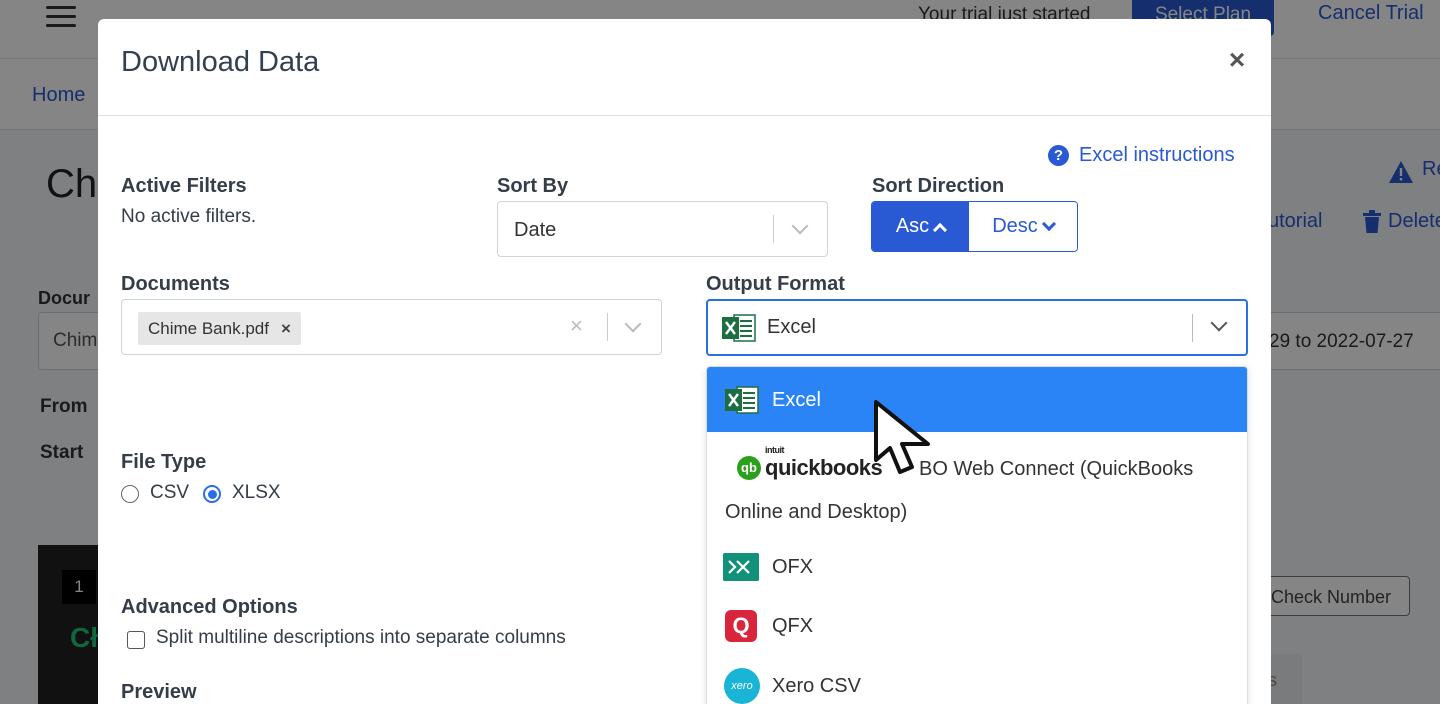 Image resolution: width=1440 pixels, height=704 pixels. Describe the element at coordinates (136, 640) in the screenshot. I see `split-multiline-checkbox` at that location.